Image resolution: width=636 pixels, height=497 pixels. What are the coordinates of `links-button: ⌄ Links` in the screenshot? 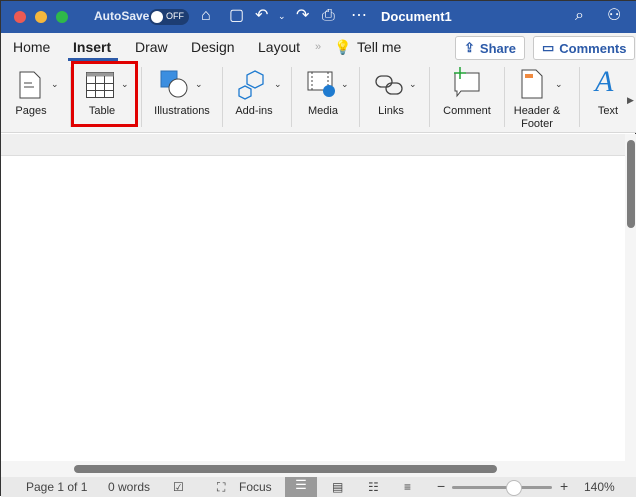 It's located at (395, 96).